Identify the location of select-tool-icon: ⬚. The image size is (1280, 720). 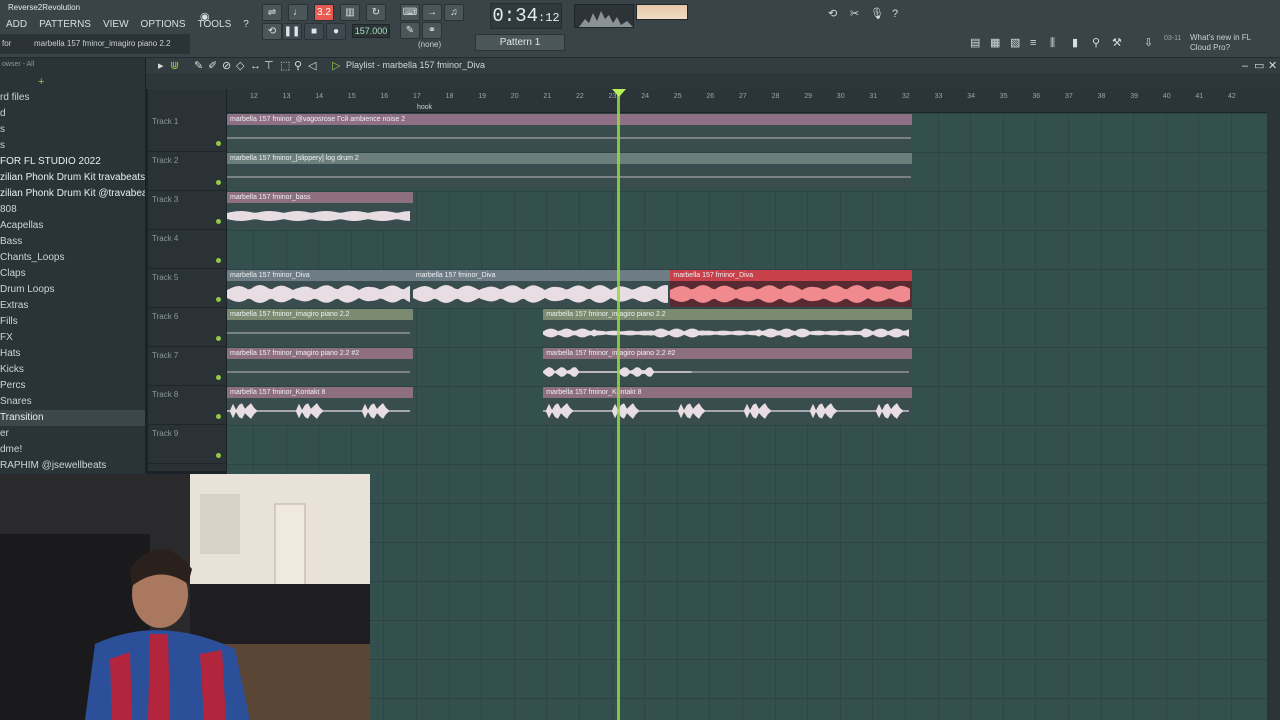
(285, 66).